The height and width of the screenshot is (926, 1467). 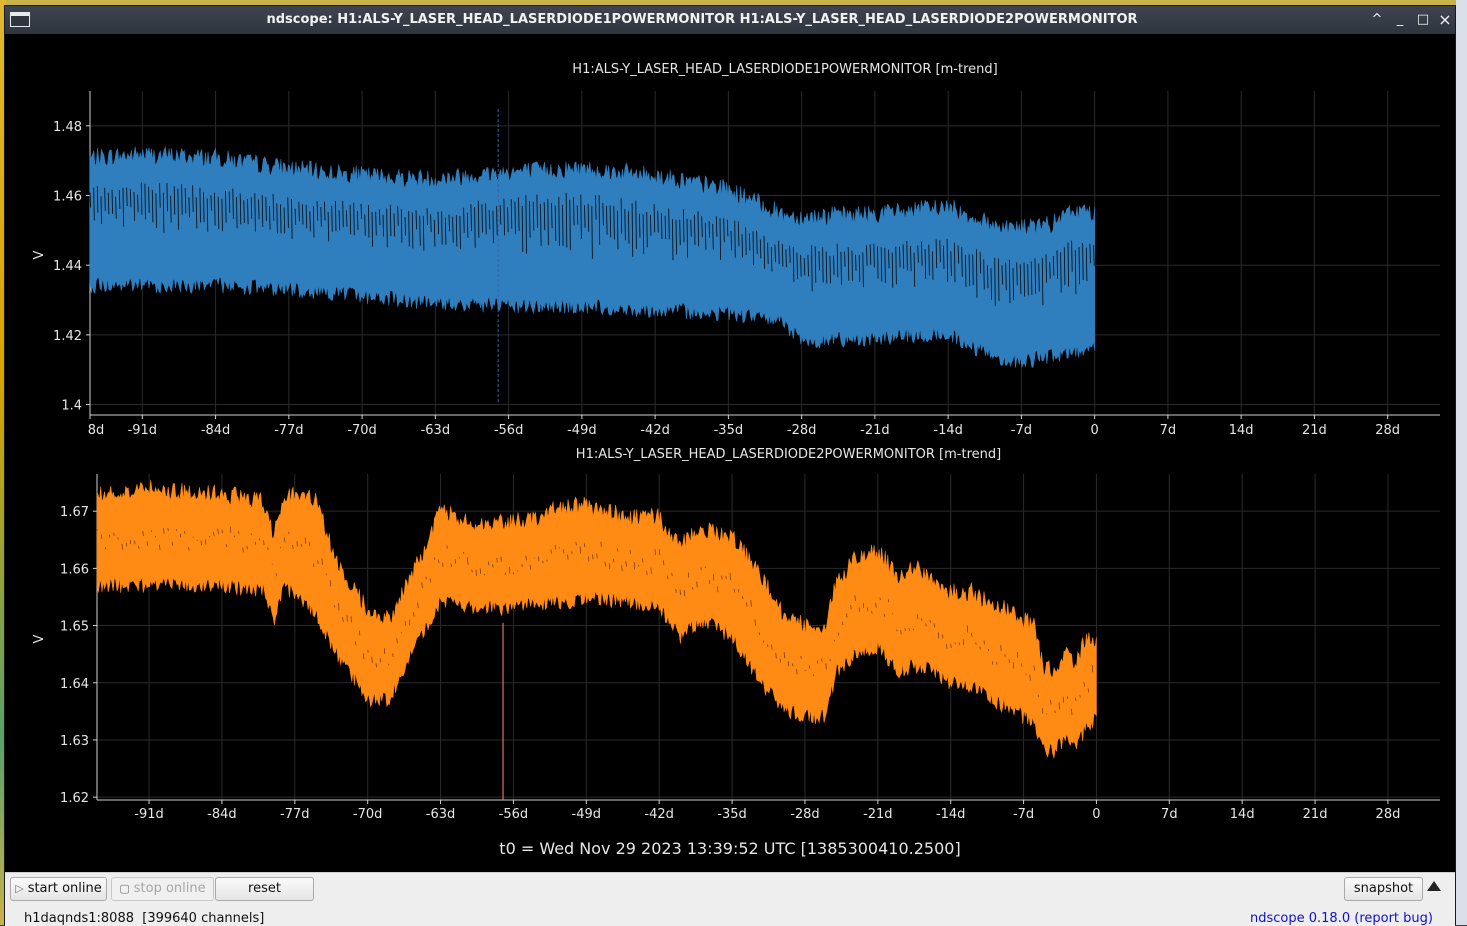 I want to click on y-tick-label: 1.48, so click(x=67, y=127).